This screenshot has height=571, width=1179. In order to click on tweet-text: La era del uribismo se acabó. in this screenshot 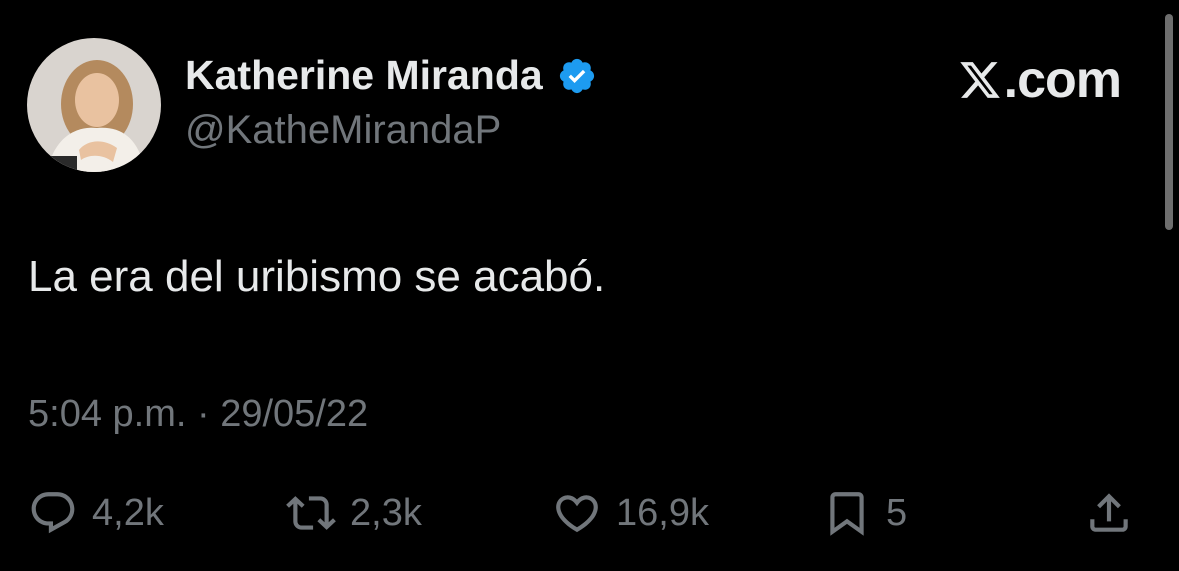, I will do `click(317, 276)`.